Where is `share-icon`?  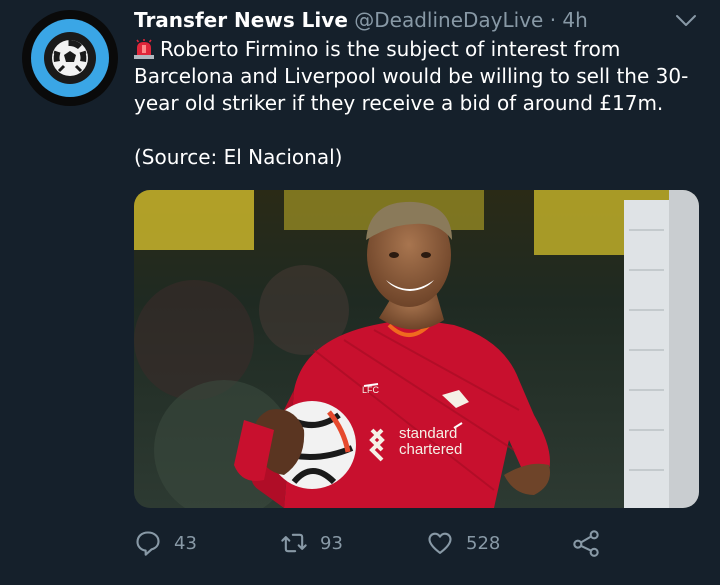 share-icon is located at coordinates (586, 543).